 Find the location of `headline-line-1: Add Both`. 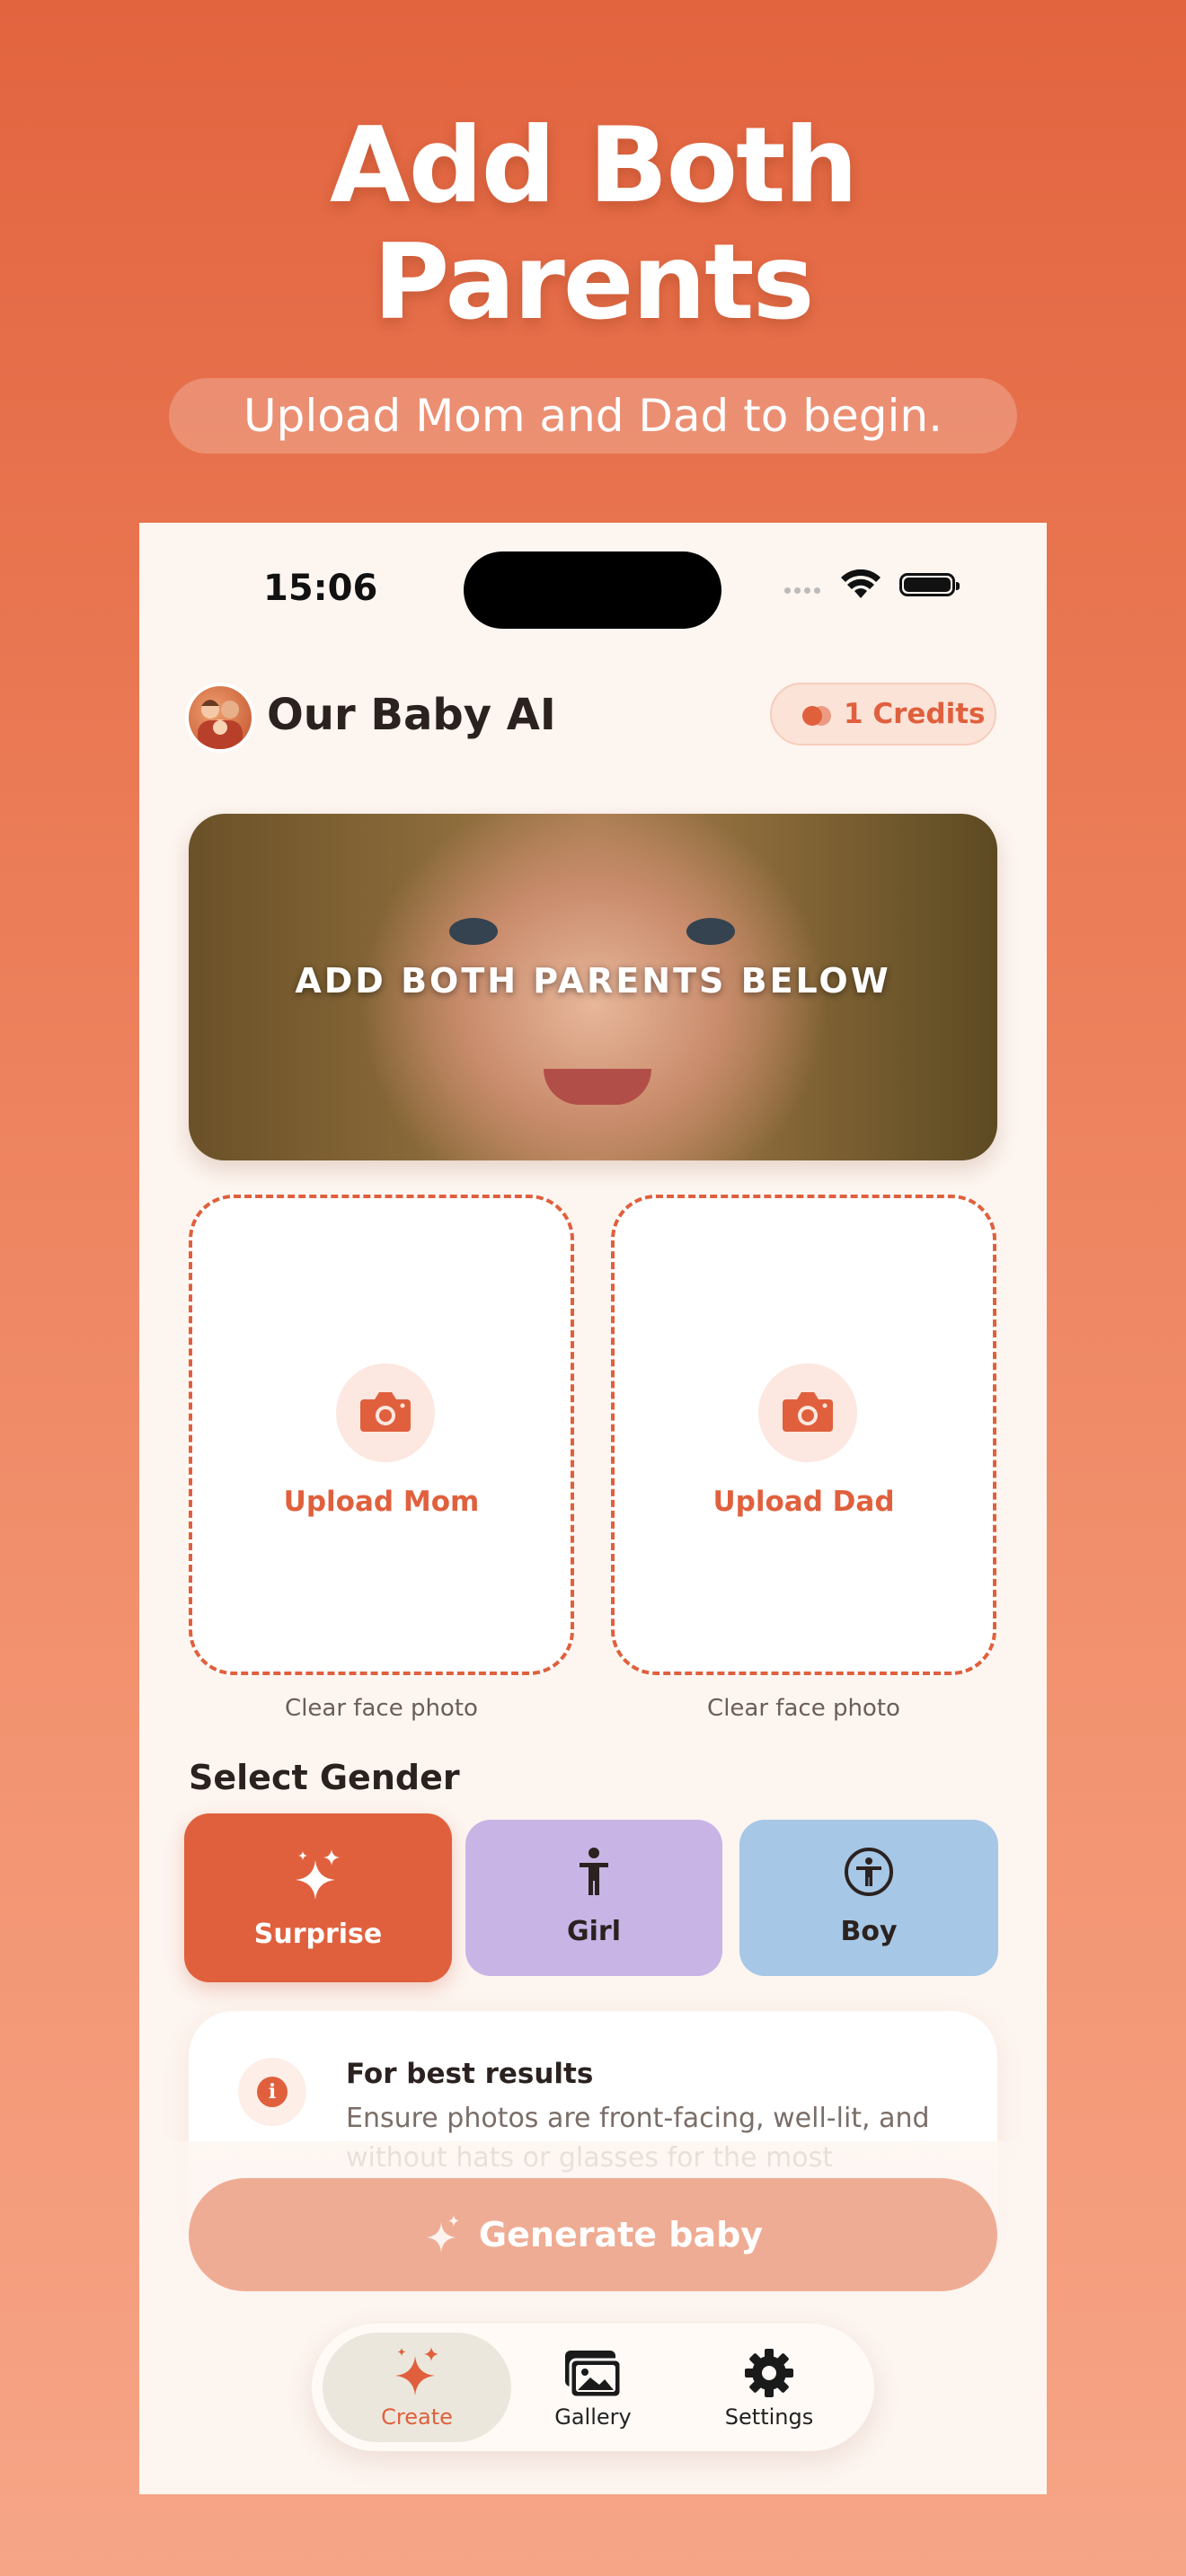

headline-line-1: Add Both is located at coordinates (593, 165).